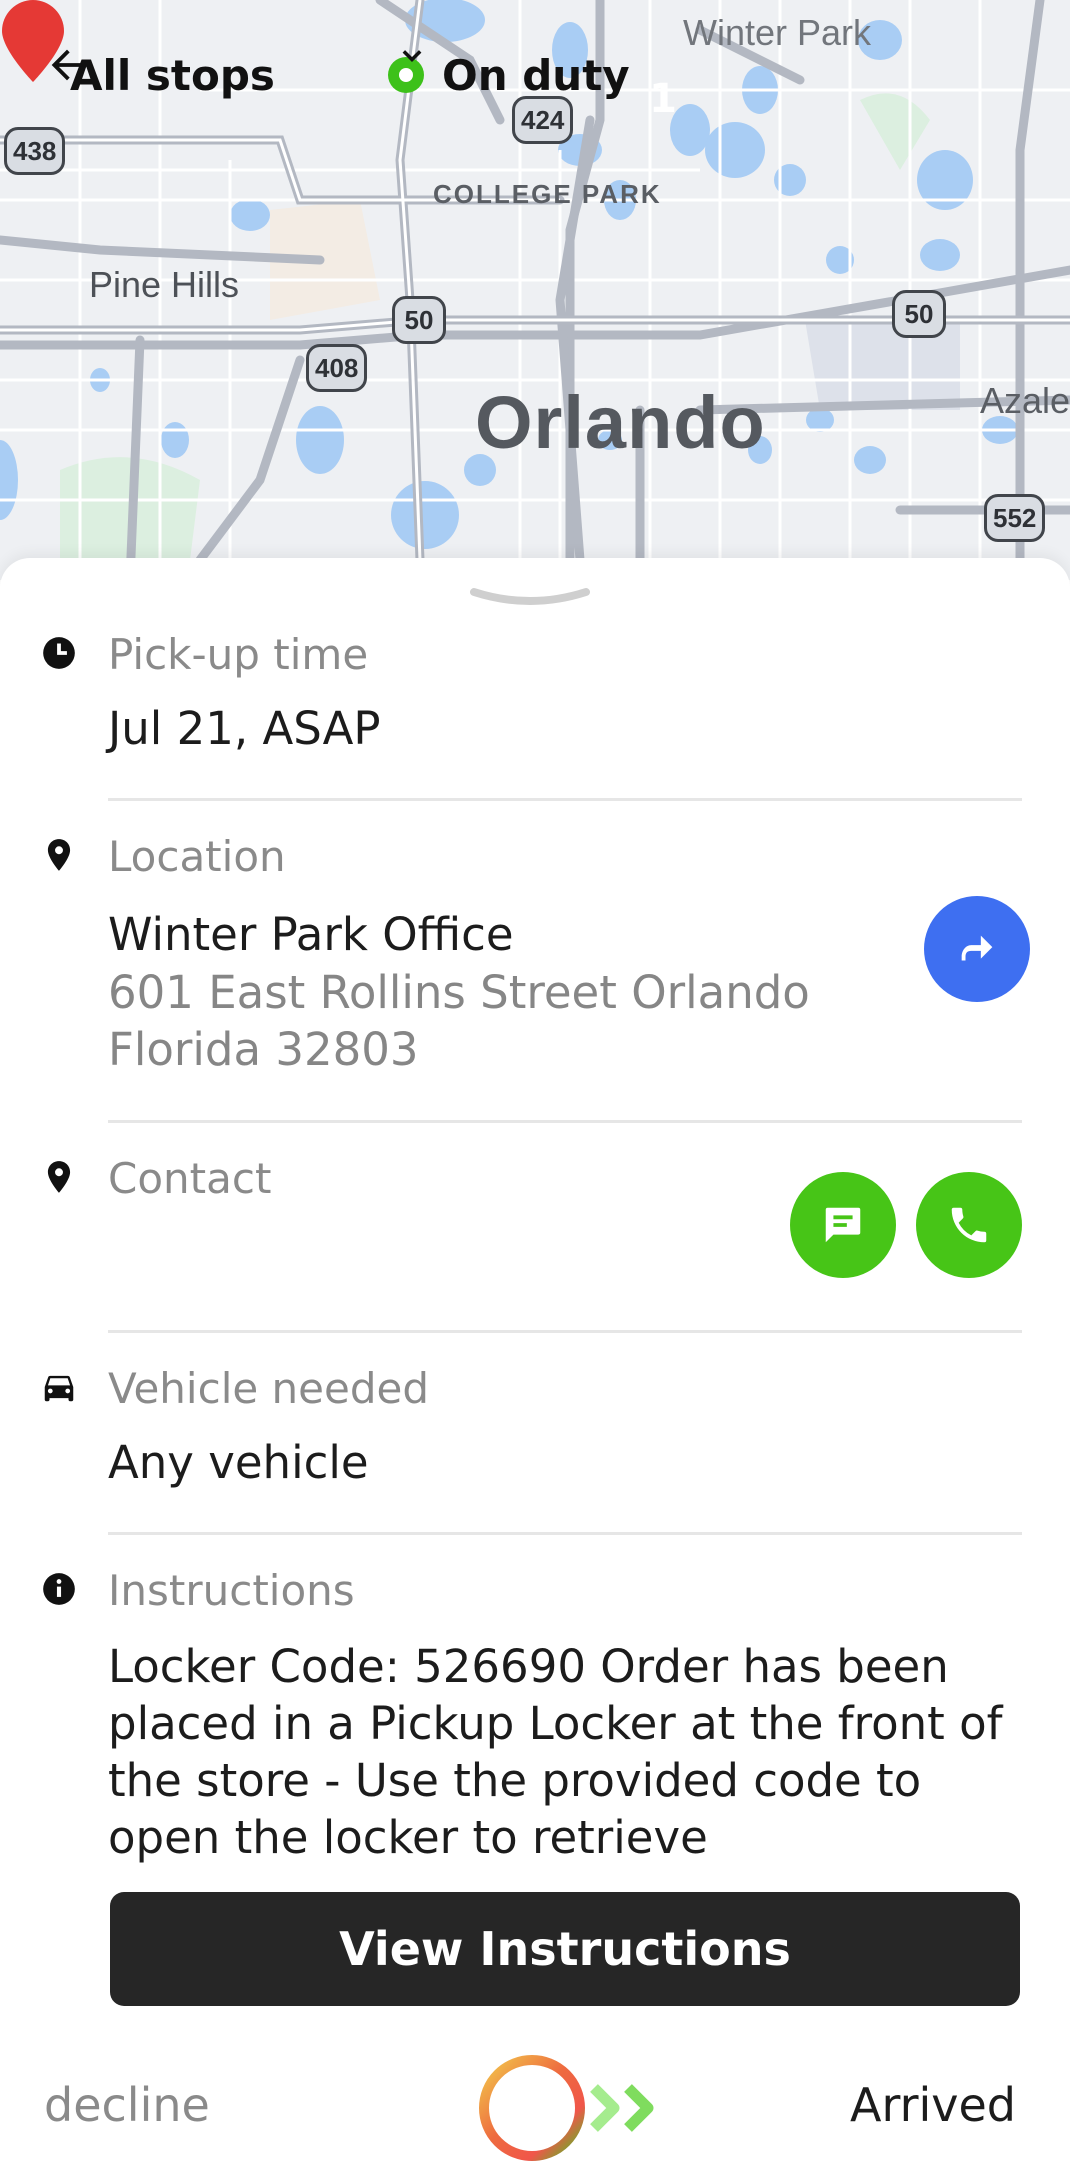  What do you see at coordinates (238, 654) in the screenshot?
I see `pickup-time-title: Pick-up time` at bounding box center [238, 654].